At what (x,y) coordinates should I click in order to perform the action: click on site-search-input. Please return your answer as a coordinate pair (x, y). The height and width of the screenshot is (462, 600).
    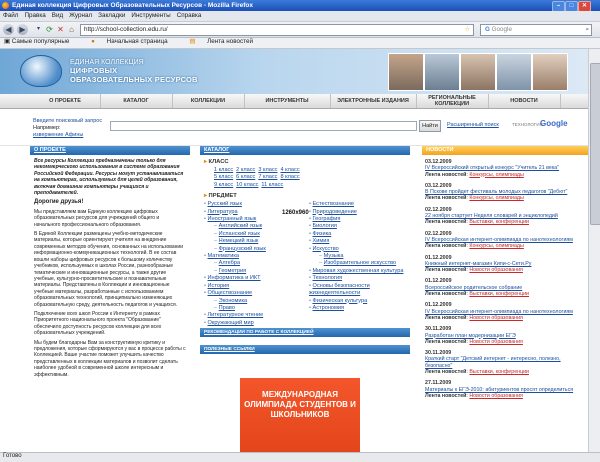
    Looking at the image, I should click on (263, 126).